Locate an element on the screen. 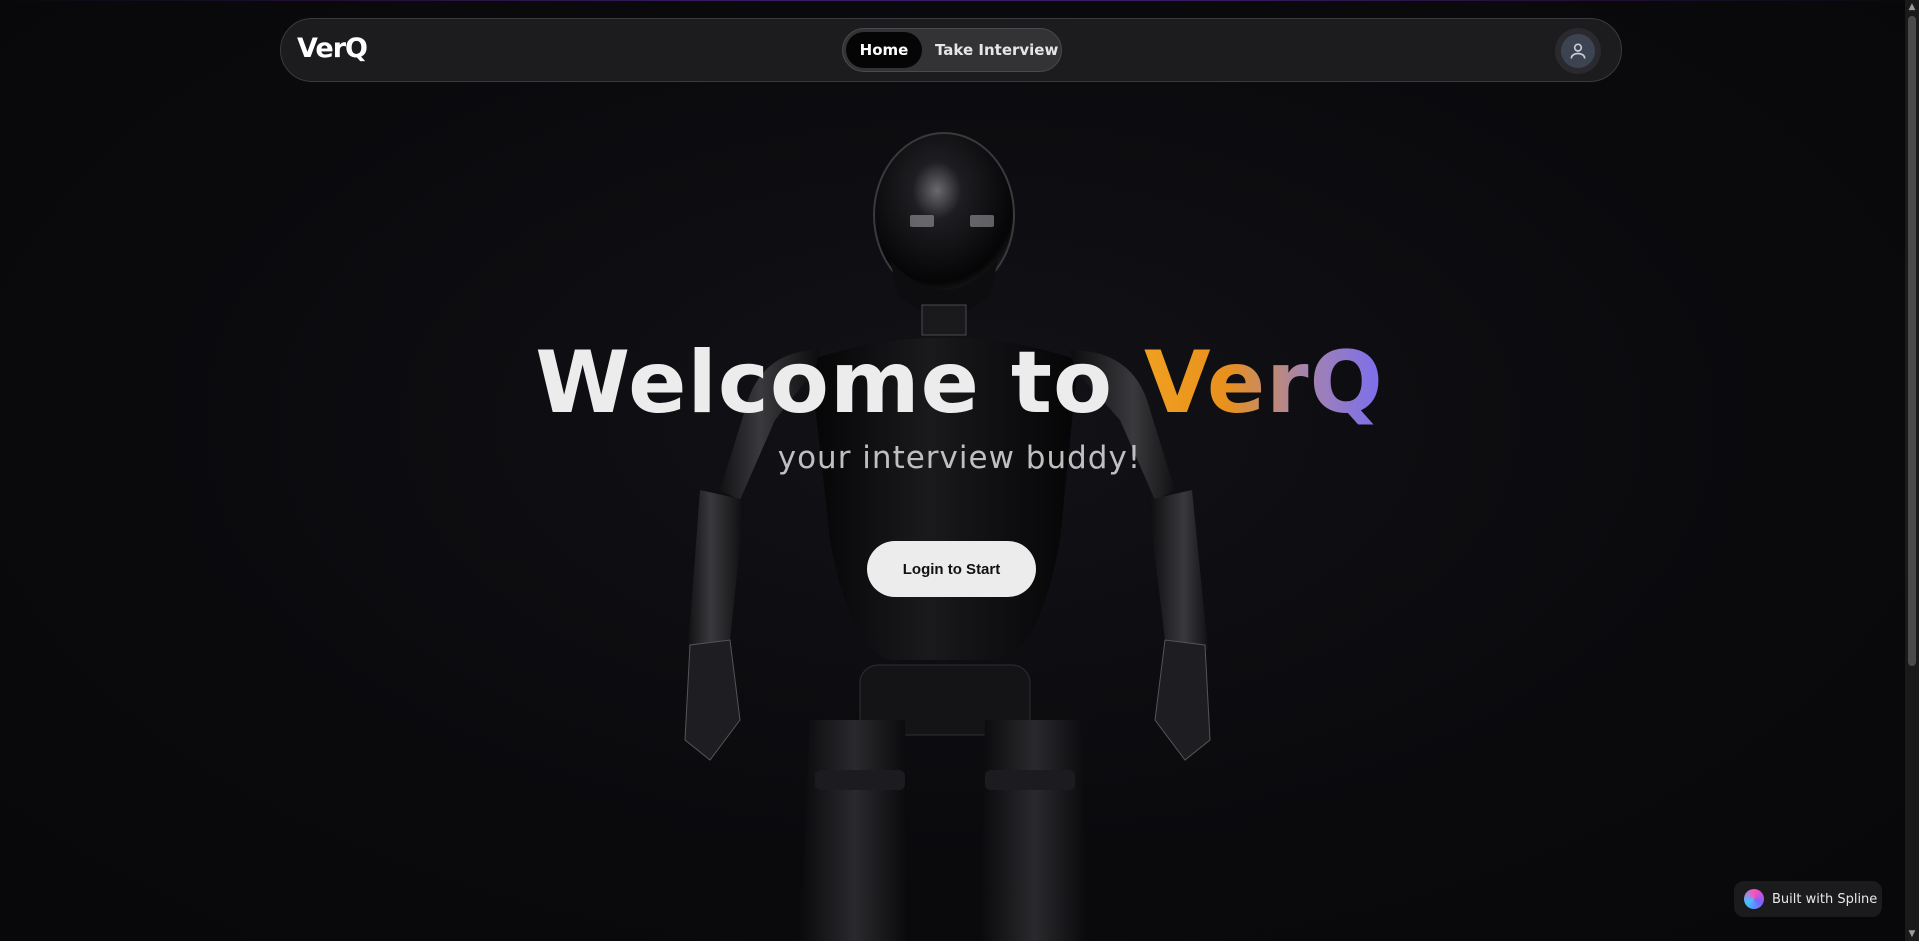 This screenshot has width=1919, height=941. built-with-spline-badge: Built with Spline is located at coordinates (1808, 899).